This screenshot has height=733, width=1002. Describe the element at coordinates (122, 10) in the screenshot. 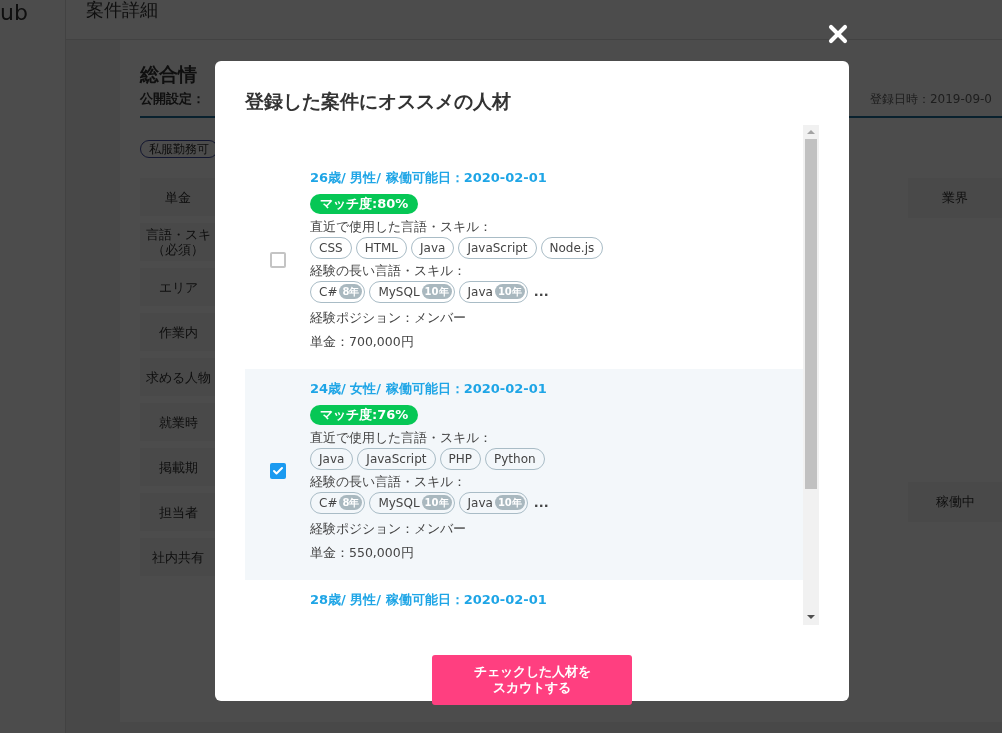

I see `page-title: 案件詳細` at that location.